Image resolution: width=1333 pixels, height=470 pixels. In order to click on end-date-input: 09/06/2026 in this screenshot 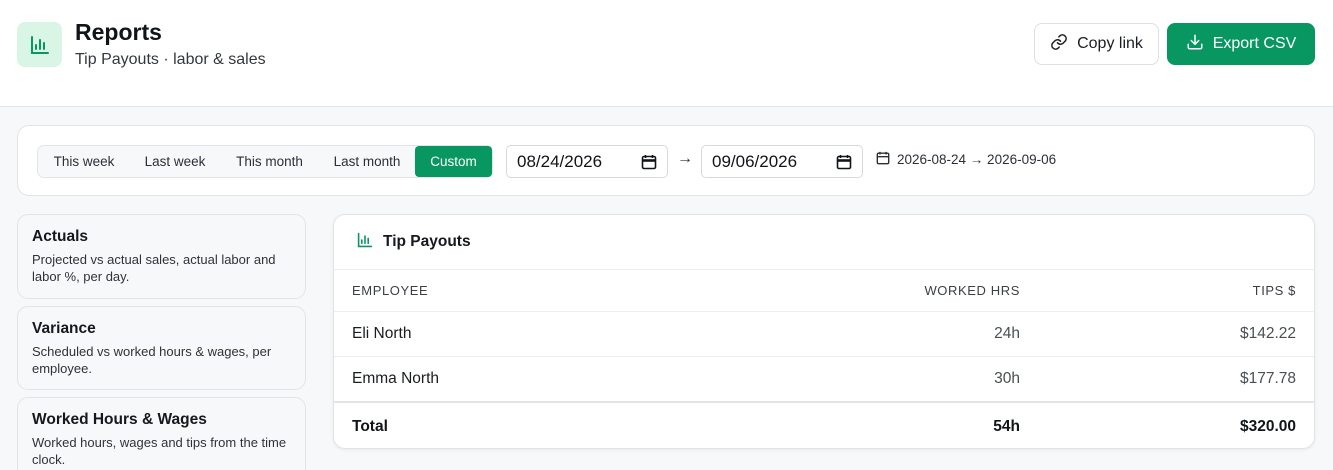, I will do `click(782, 161)`.